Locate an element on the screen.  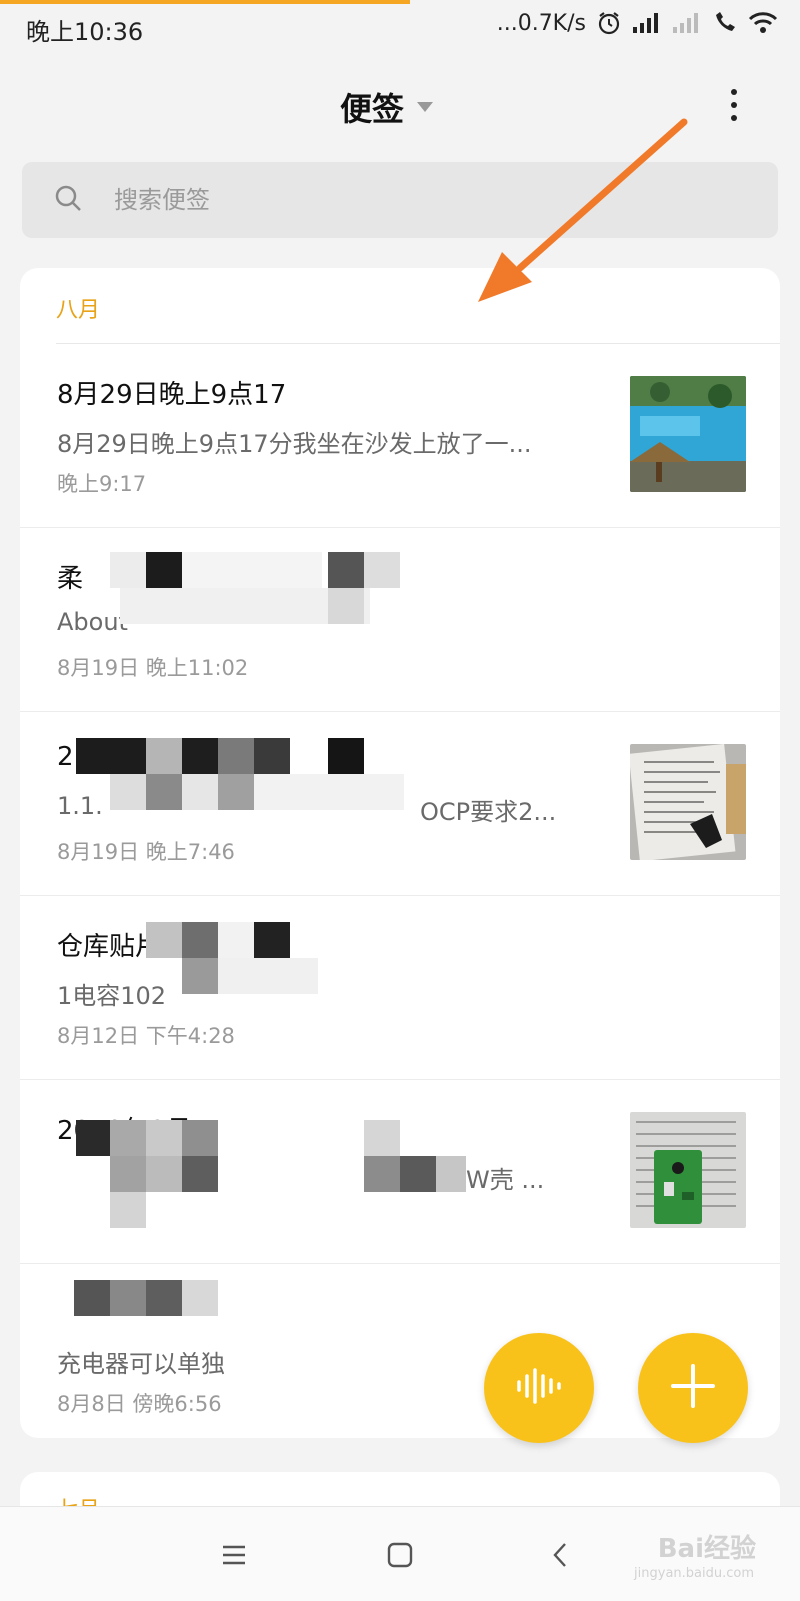
back-button is located at coordinates (560, 1557).